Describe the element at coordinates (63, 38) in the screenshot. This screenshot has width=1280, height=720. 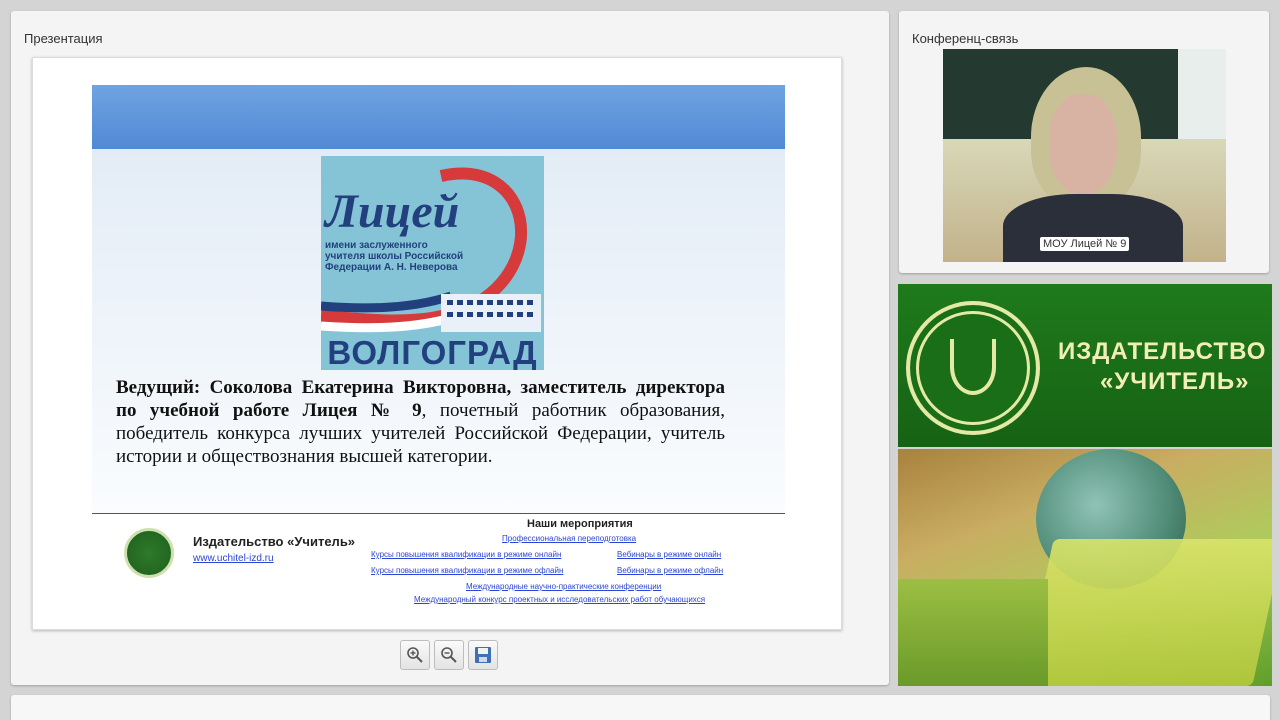
I see `presentation-panel-title: Презентация` at that location.